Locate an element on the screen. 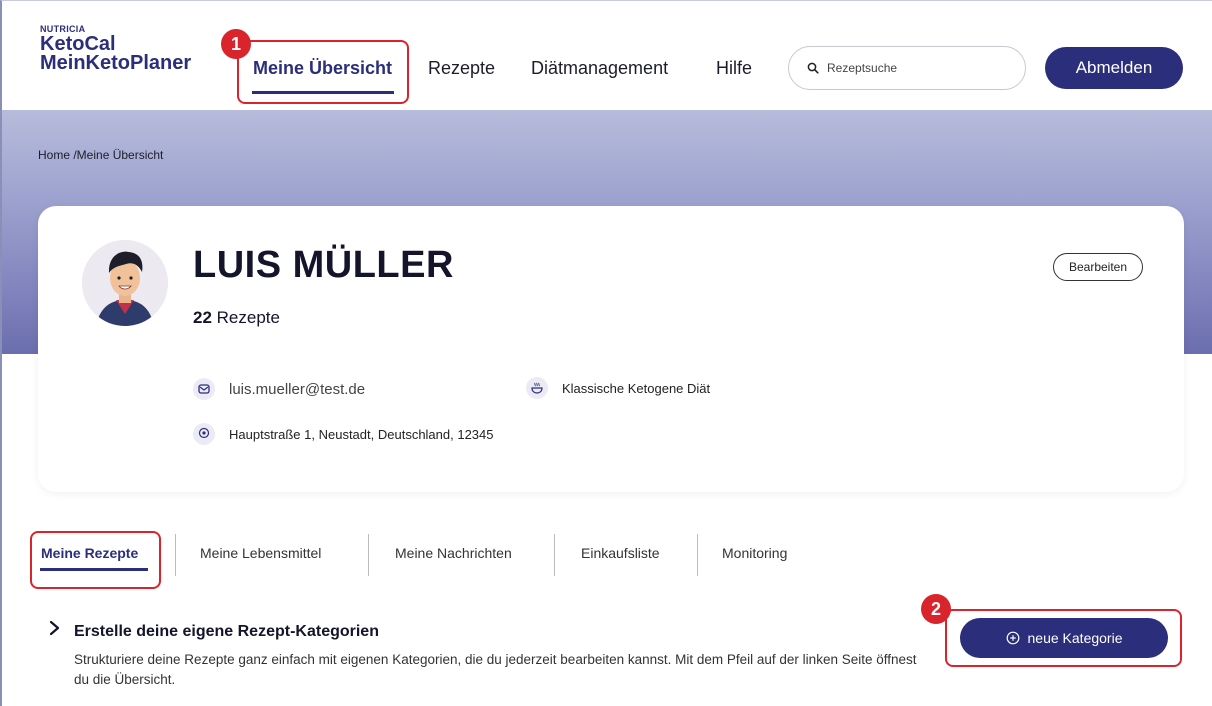 The width and height of the screenshot is (1212, 706). annotation-badge-1: 1 is located at coordinates (236, 44).